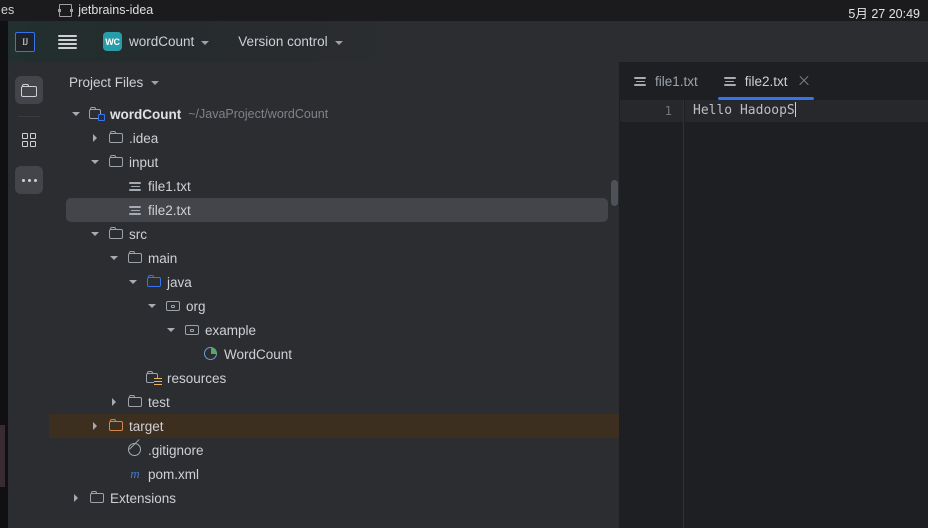 Image resolution: width=928 pixels, height=528 pixels. I want to click on tool-window-header: Project Files, so click(334, 82).